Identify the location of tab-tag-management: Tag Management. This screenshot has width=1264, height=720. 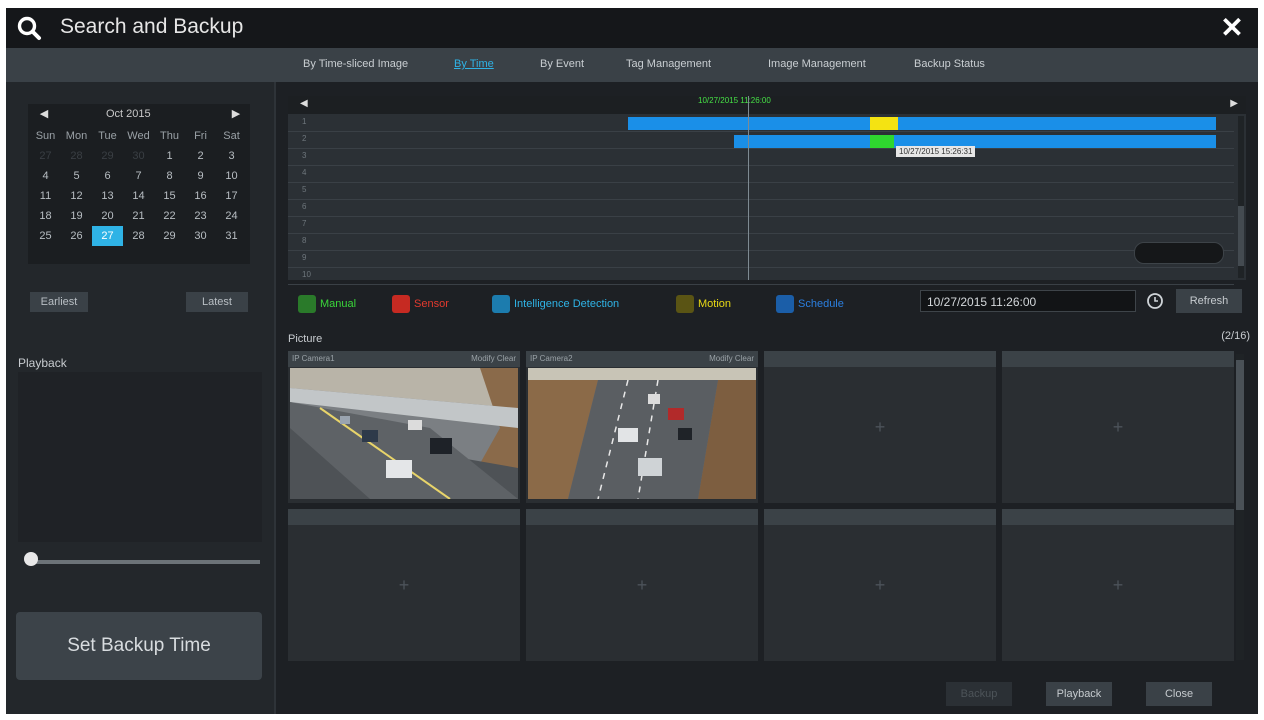
(668, 64).